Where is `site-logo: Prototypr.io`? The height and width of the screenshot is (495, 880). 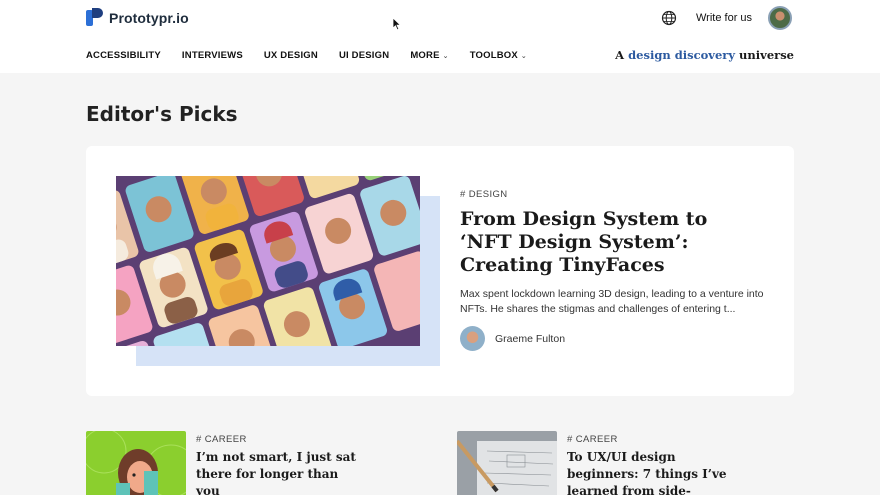 site-logo: Prototypr.io is located at coordinates (137, 18).